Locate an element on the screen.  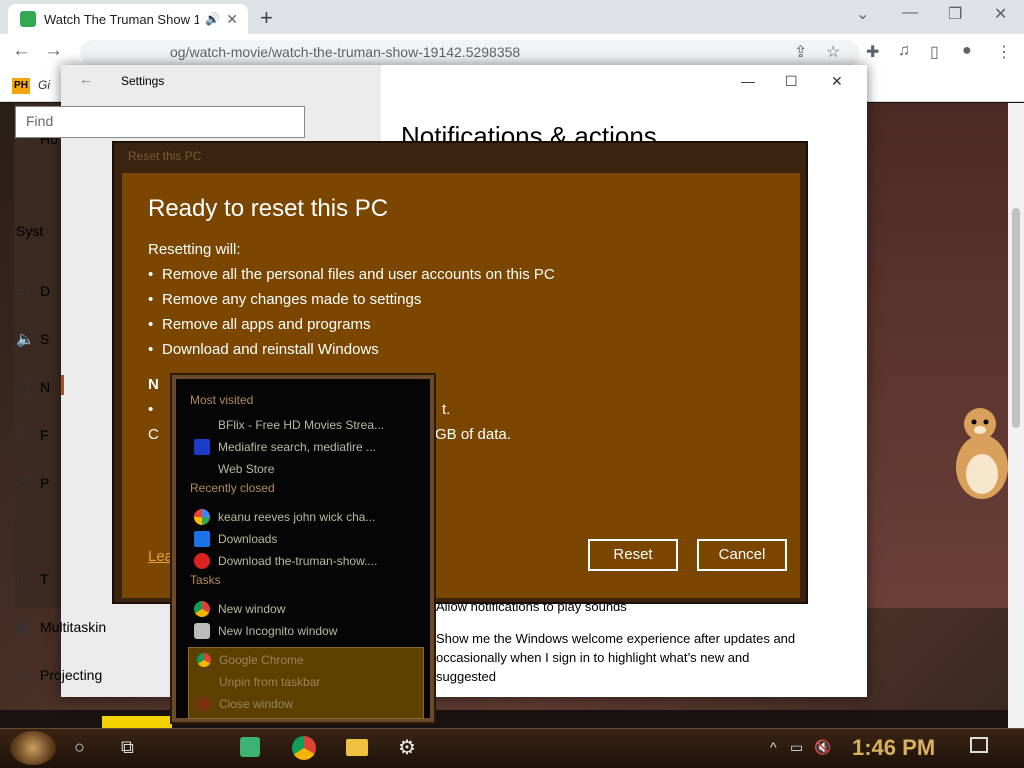
settings-taskbar-icon: ⚙ is located at coordinates (407, 747).